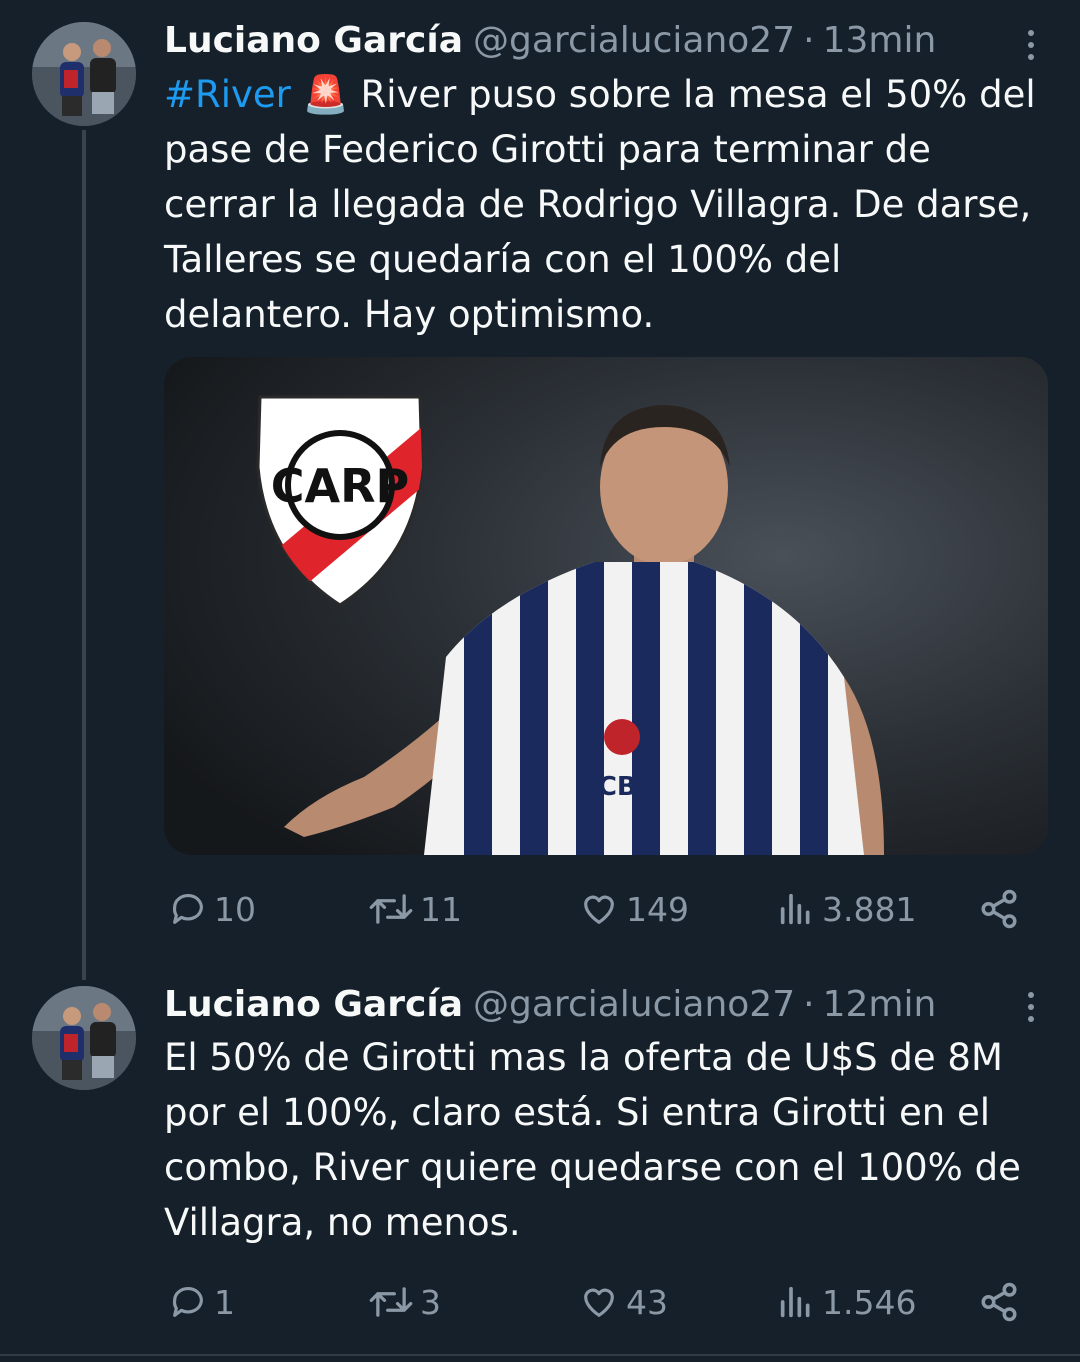  Describe the element at coordinates (340, 486) in the screenshot. I see `crest-text: CARP` at that location.